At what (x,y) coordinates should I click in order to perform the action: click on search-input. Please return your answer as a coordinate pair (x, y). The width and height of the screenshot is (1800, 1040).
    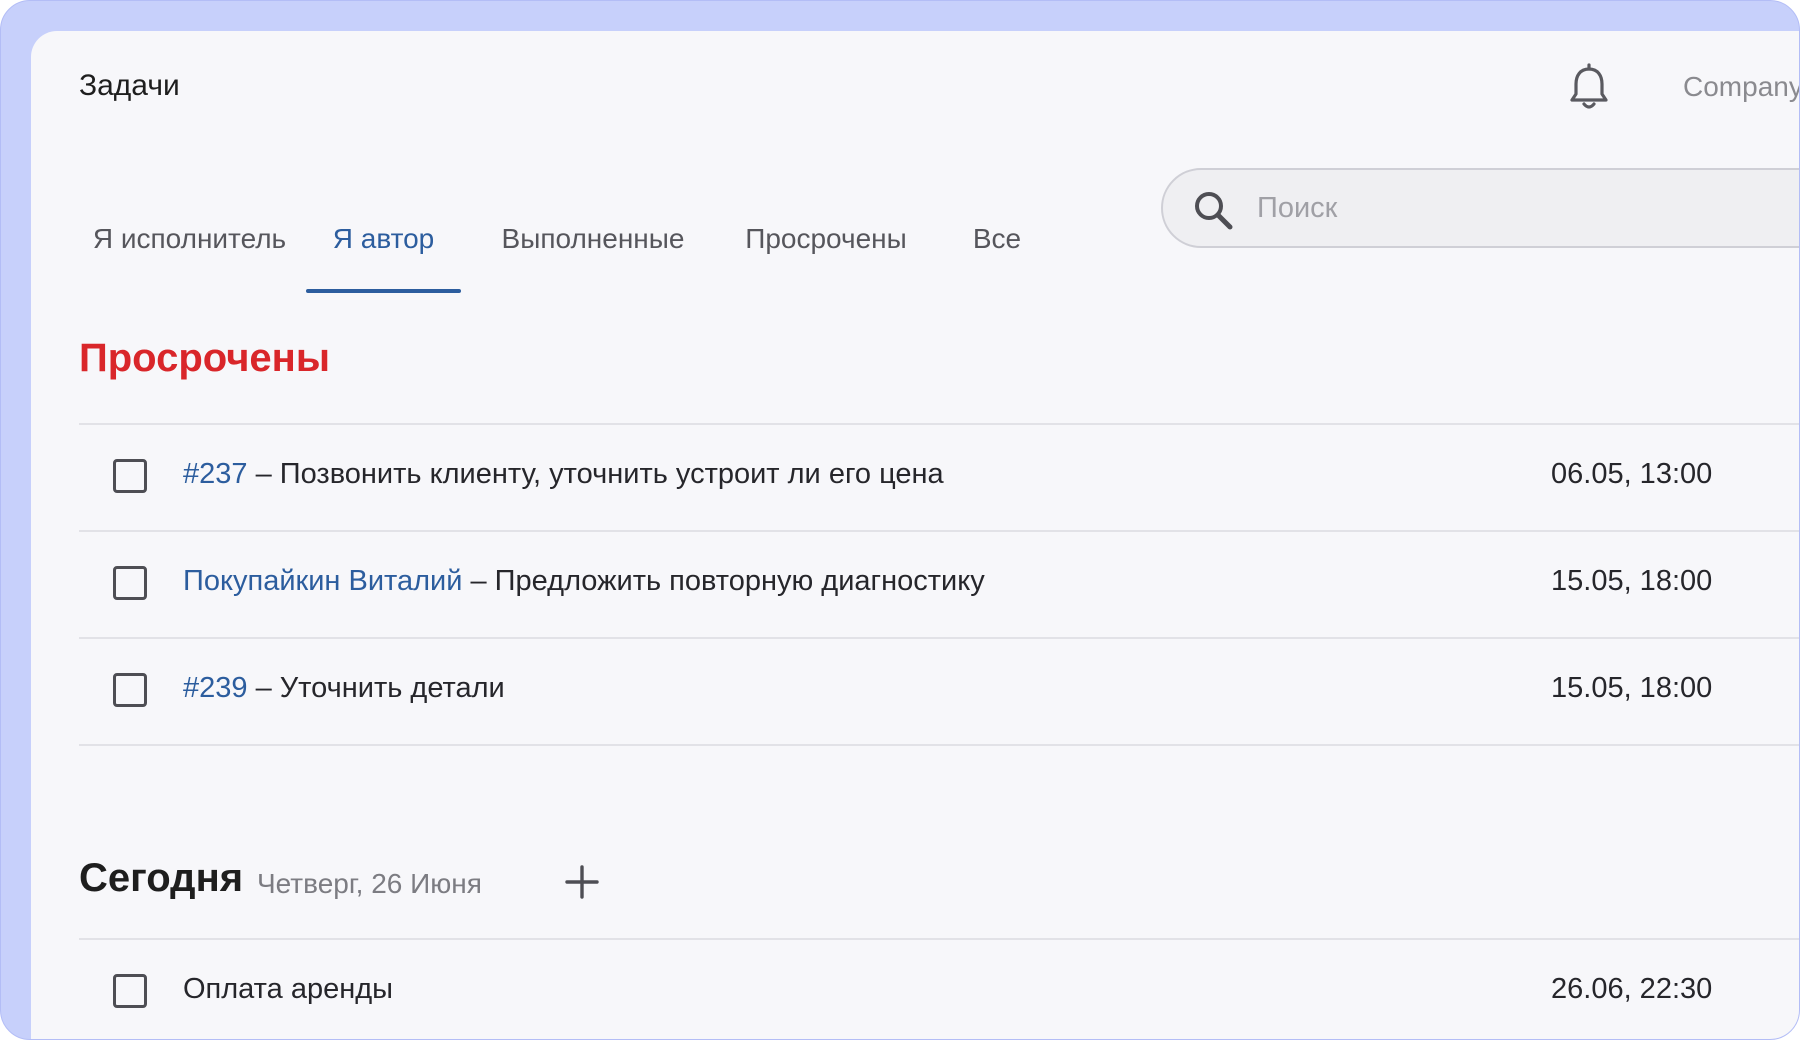
    Looking at the image, I should click on (1528, 208).